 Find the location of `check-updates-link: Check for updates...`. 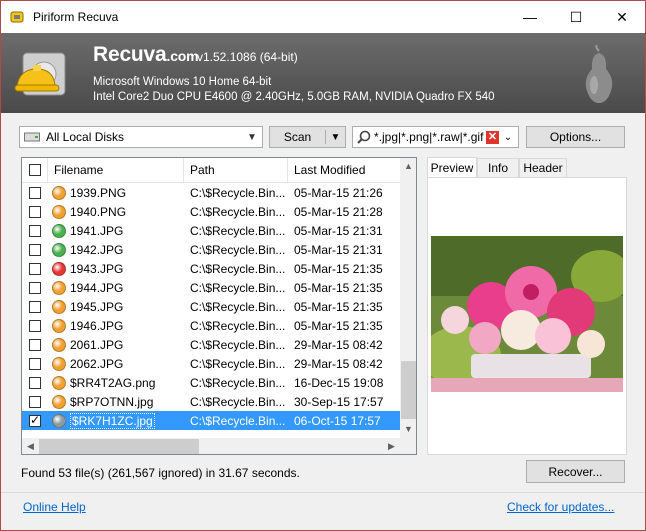

check-updates-link: Check for updates... is located at coordinates (560, 507).